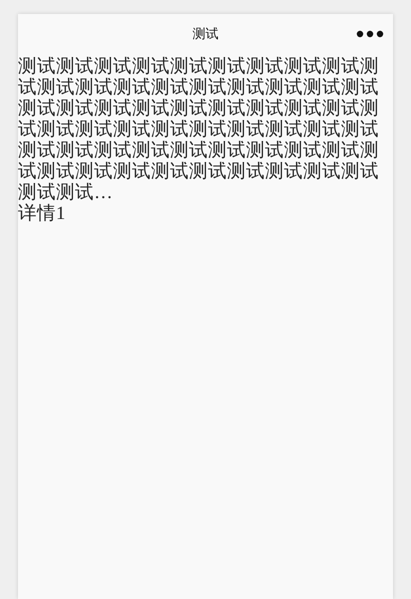 This screenshot has height=599, width=411. I want to click on page-title: 测试, so click(205, 35).